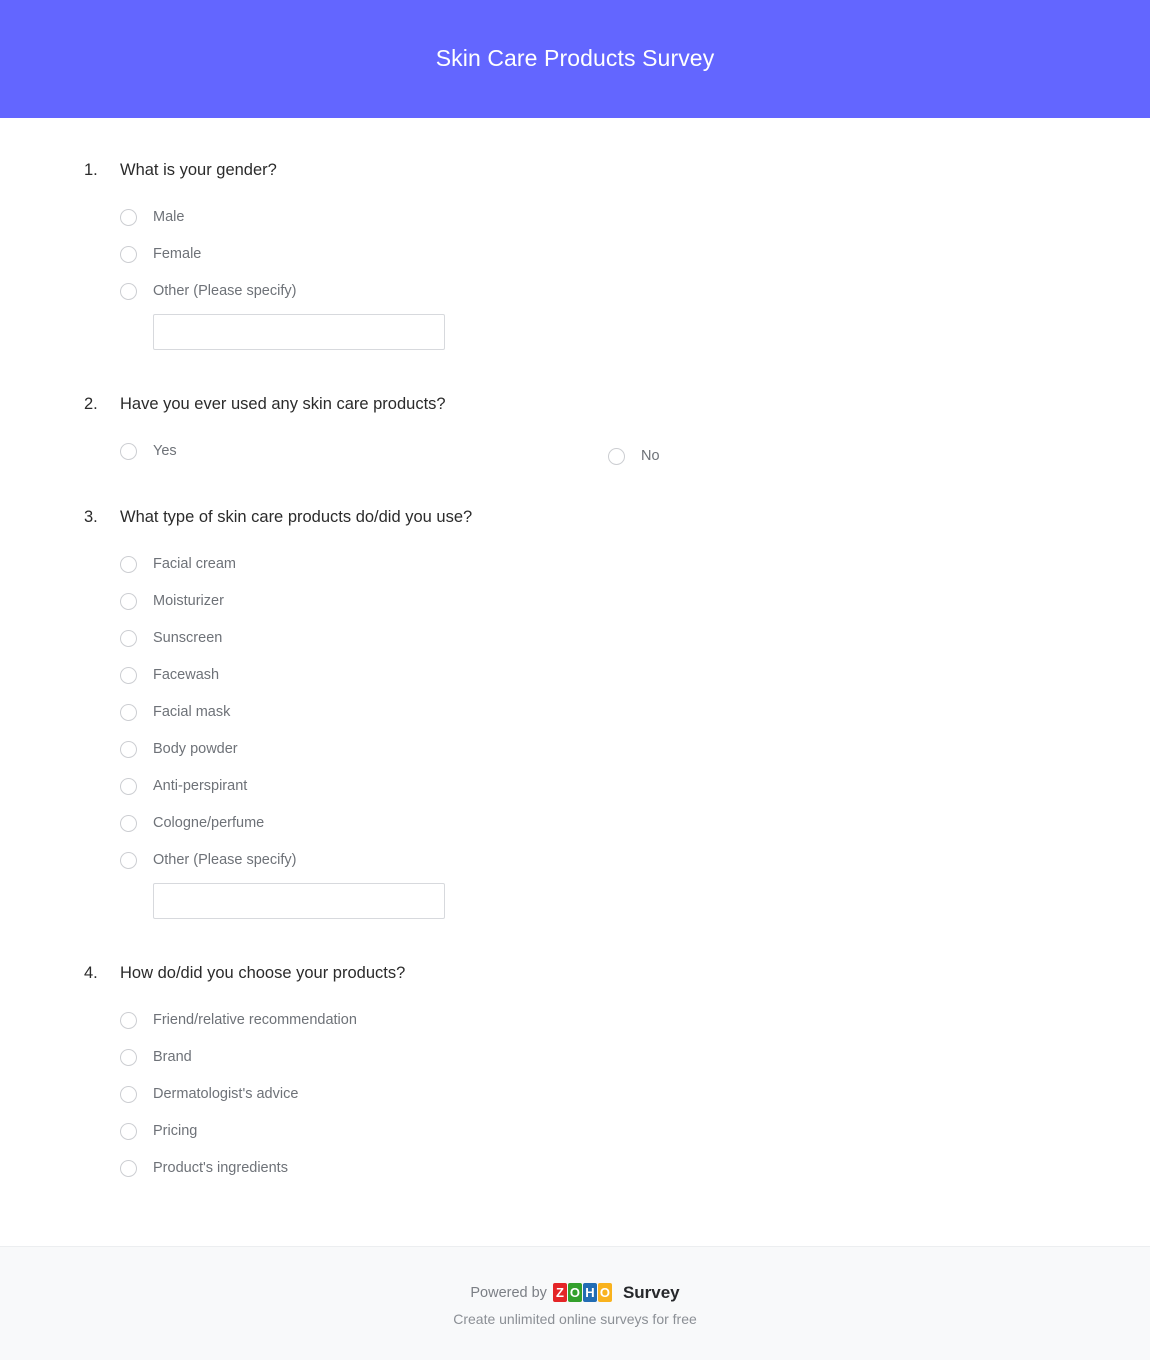 This screenshot has height=1360, width=1150. Describe the element at coordinates (169, 217) in the screenshot. I see `option-label: Male` at that location.